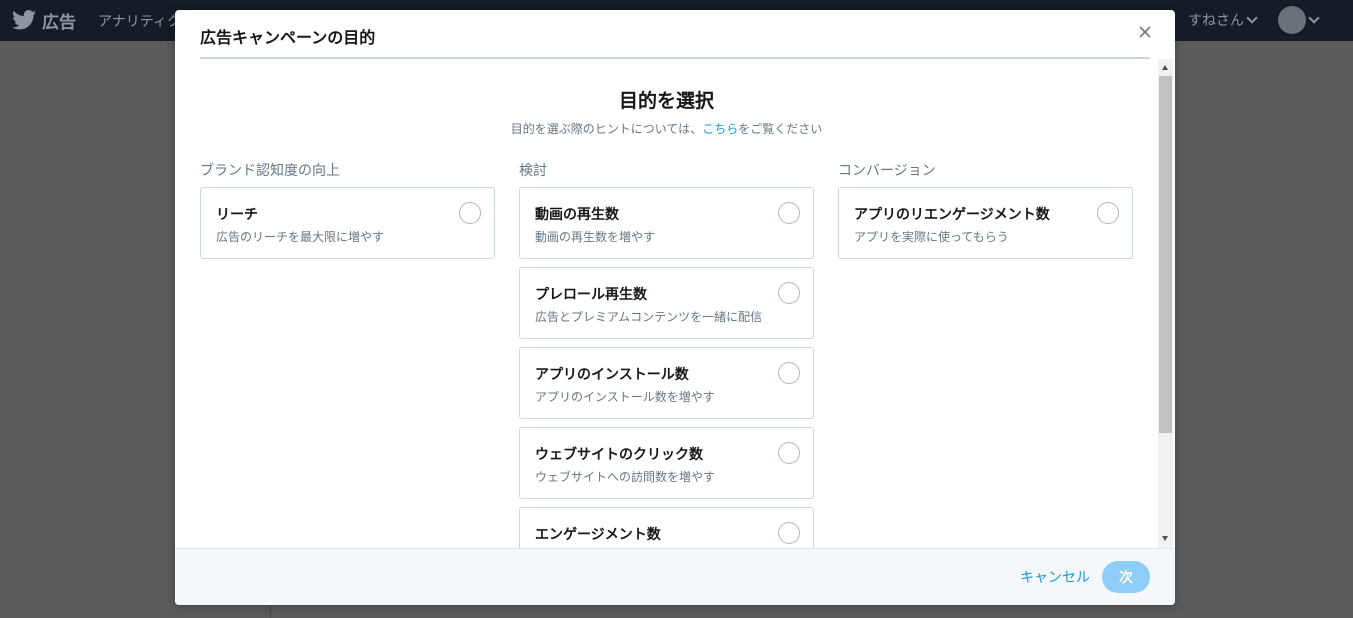 This screenshot has width=1353, height=618. I want to click on scroll-down-arrow-icon, so click(1165, 538).